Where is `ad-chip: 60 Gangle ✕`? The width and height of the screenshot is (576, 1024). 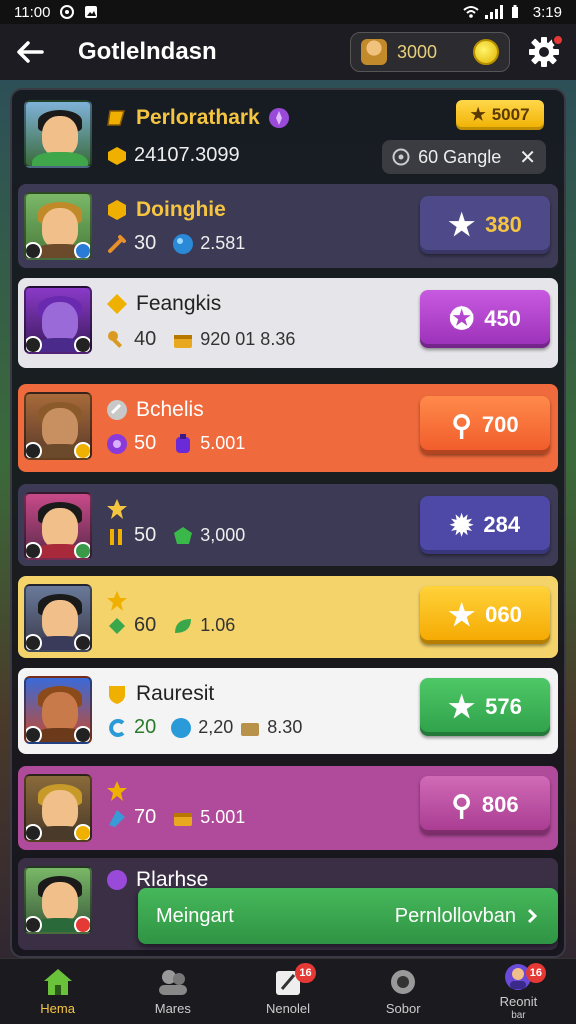 ad-chip: 60 Gangle ✕ is located at coordinates (464, 157).